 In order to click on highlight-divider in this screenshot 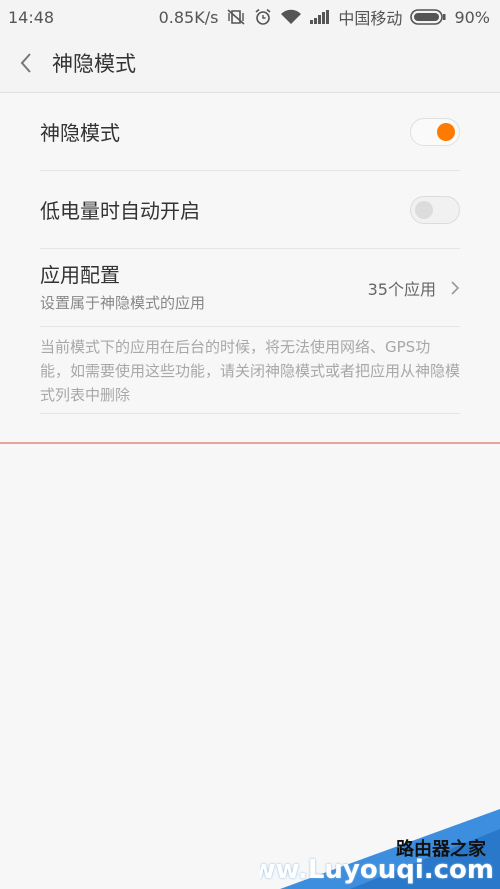, I will do `click(250, 443)`.